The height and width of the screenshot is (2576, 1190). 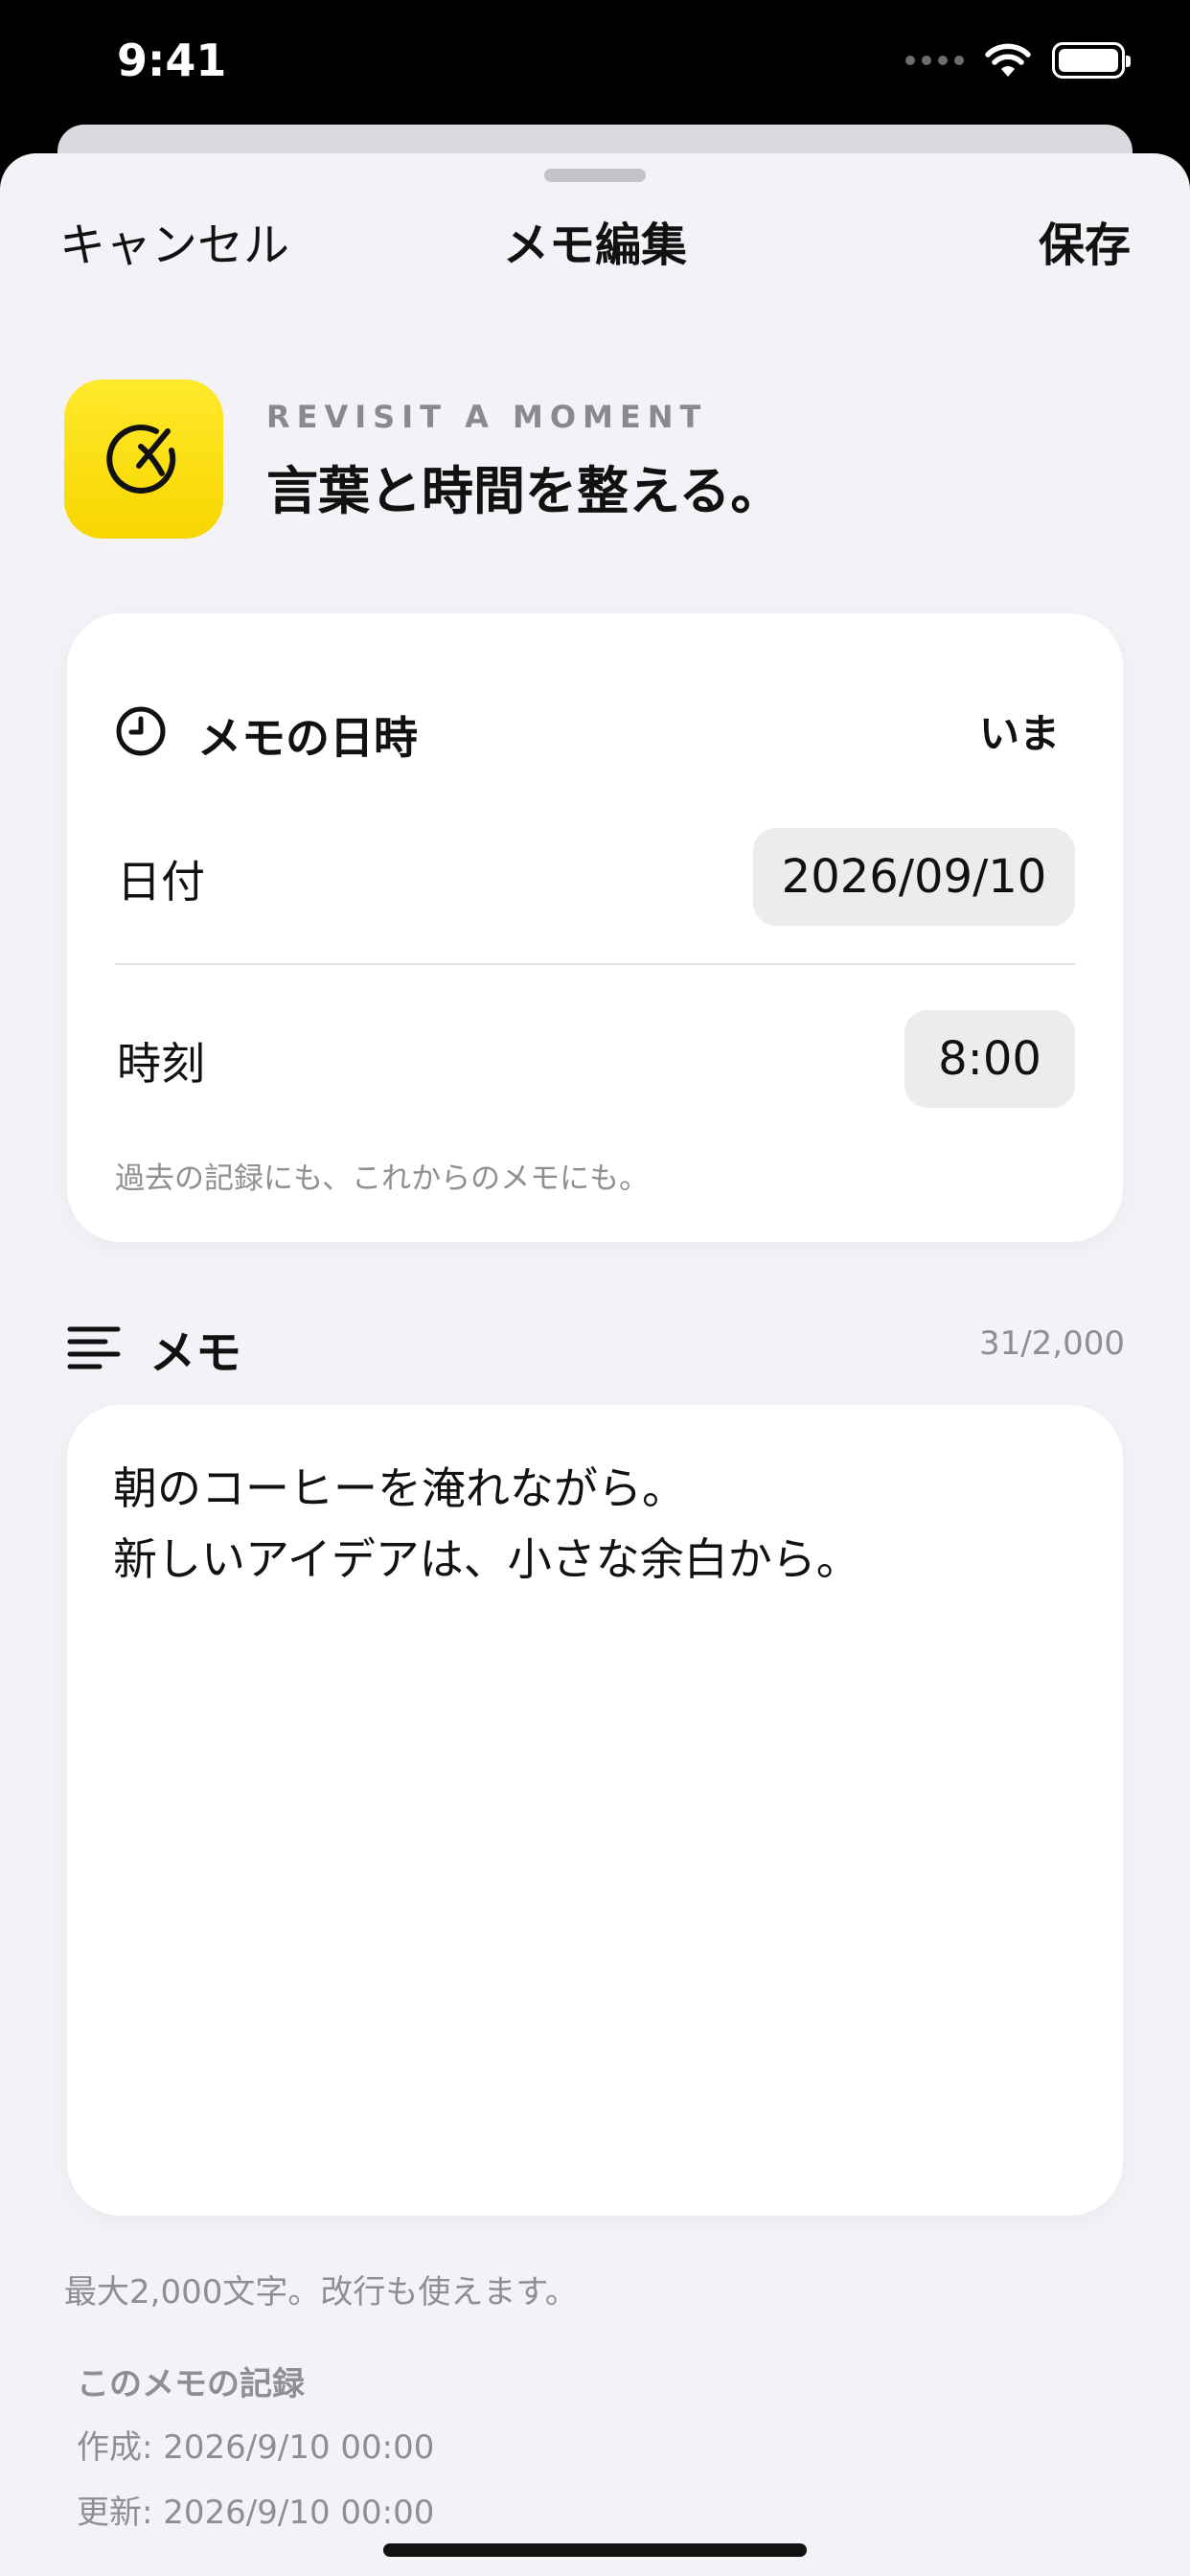 I want to click on divider, so click(x=595, y=964).